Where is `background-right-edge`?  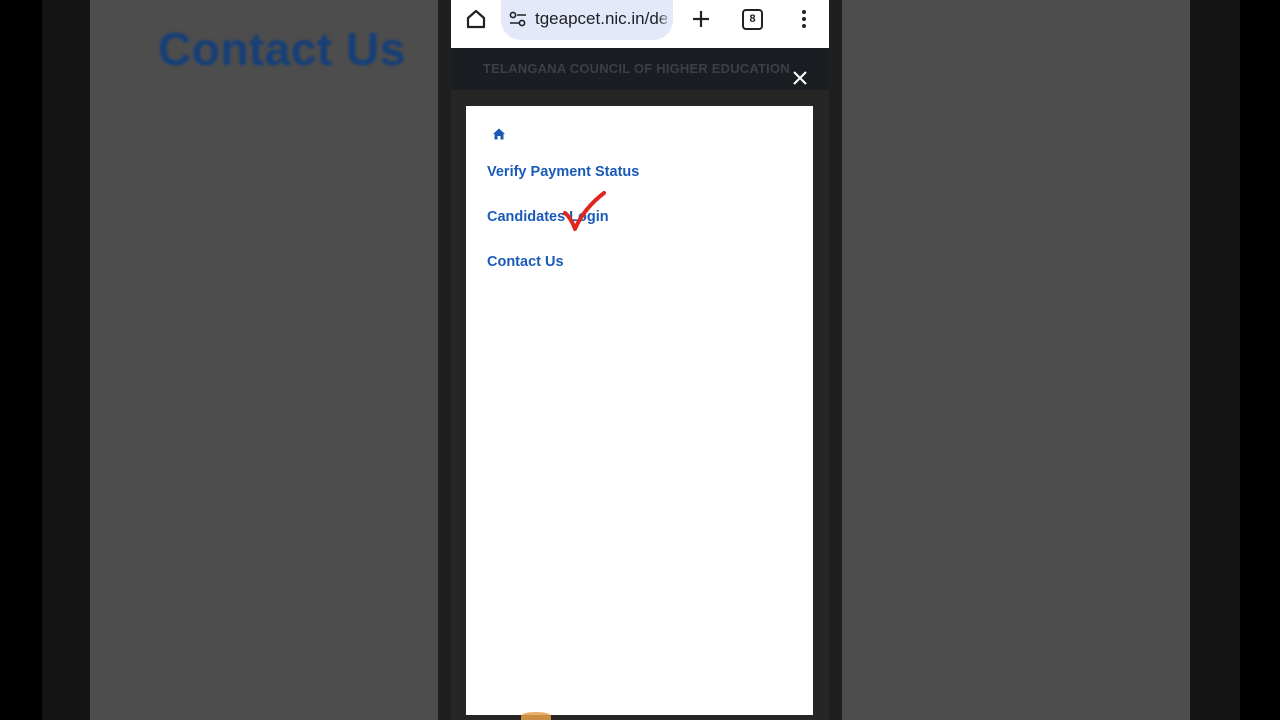
background-right-edge is located at coordinates (1260, 360).